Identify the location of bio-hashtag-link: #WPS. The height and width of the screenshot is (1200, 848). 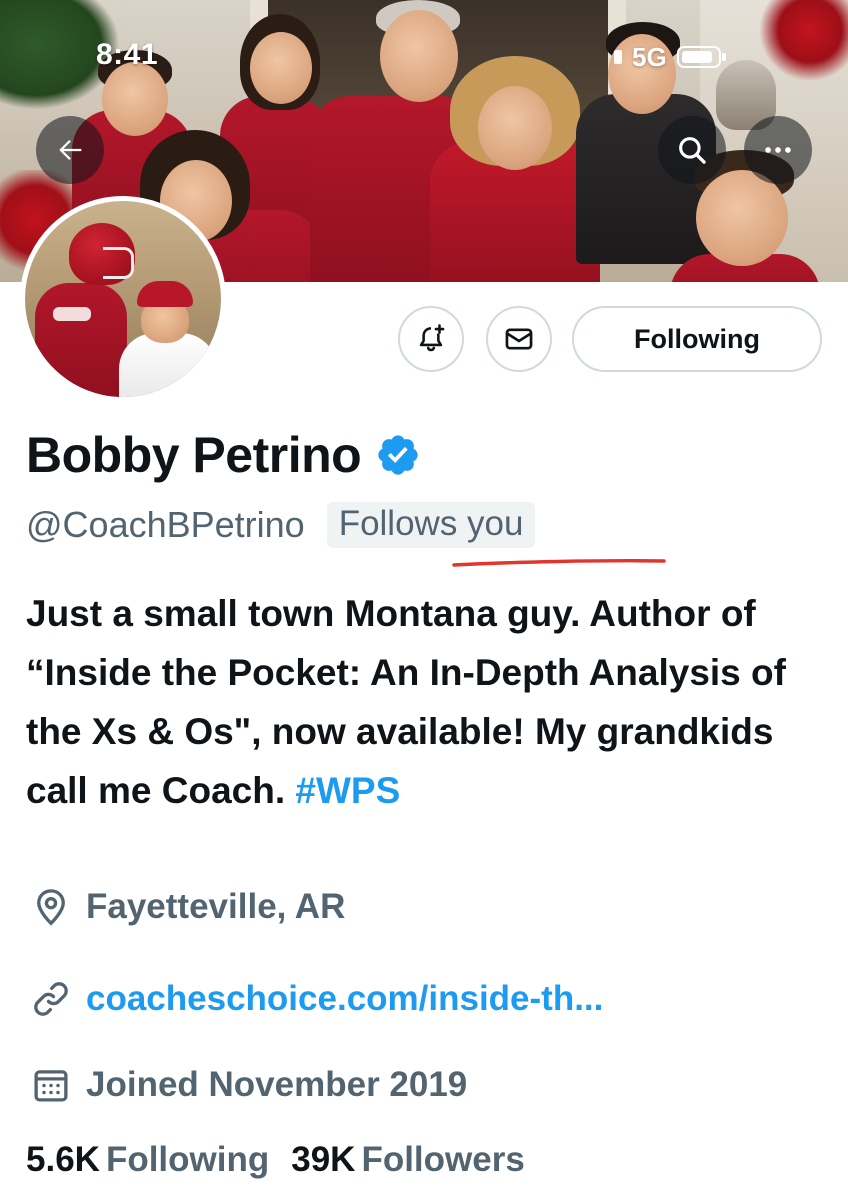
(347, 790).